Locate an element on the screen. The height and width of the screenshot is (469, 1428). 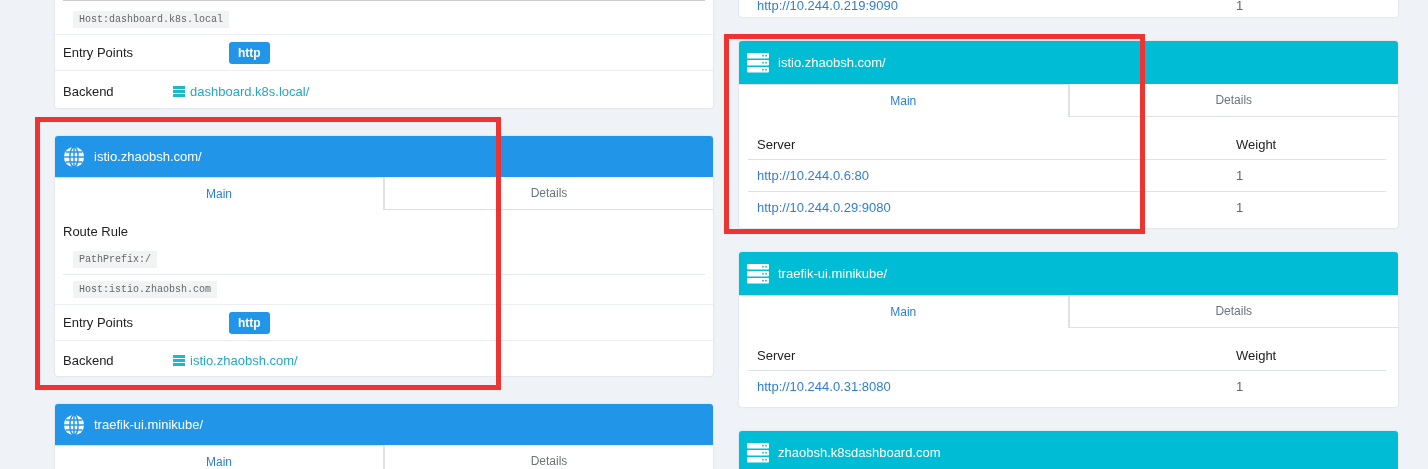
backend-link: istio.zhaobsh.com/ is located at coordinates (244, 360).